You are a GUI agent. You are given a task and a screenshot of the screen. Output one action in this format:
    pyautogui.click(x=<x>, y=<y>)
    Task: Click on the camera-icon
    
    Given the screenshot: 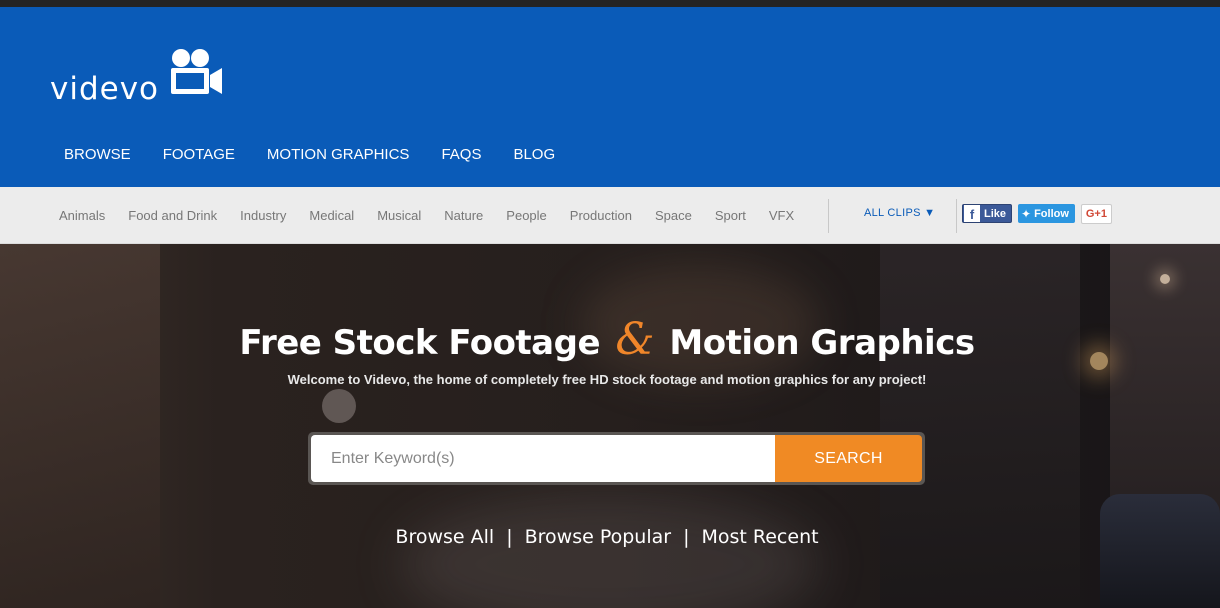 What is the action you would take?
    pyautogui.click(x=196, y=74)
    